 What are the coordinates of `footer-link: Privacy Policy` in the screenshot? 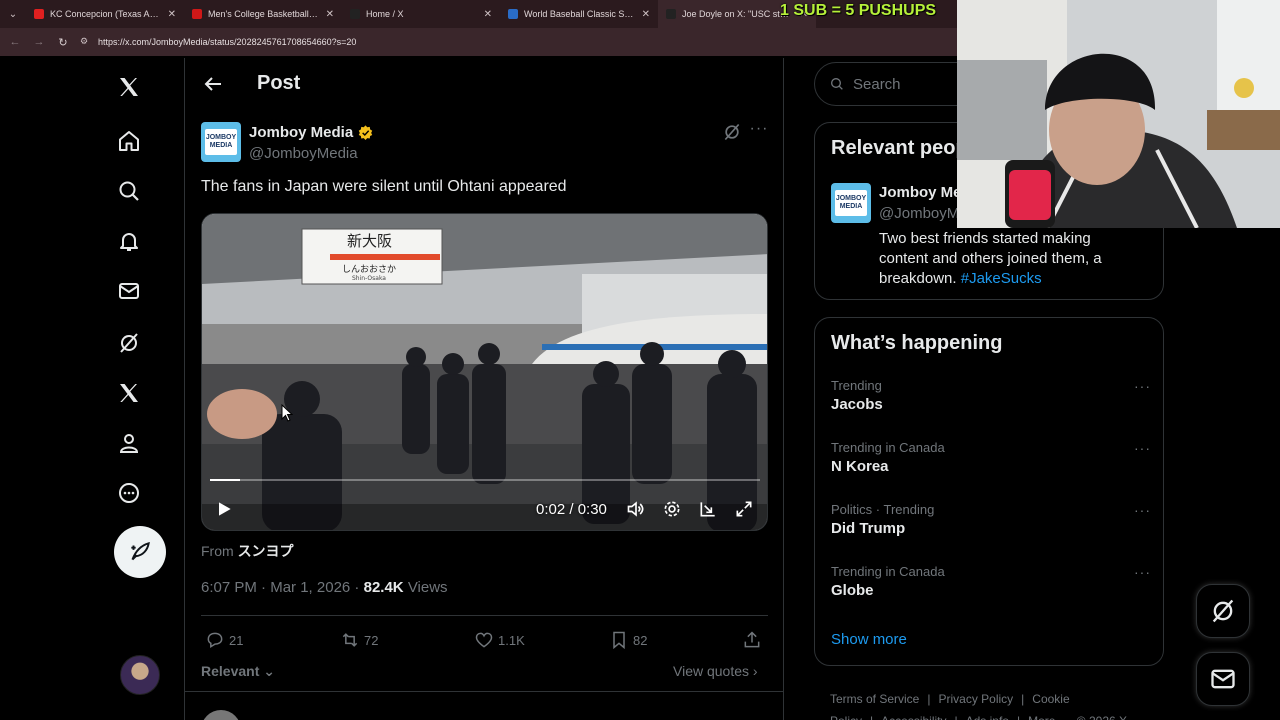 It's located at (975, 699).